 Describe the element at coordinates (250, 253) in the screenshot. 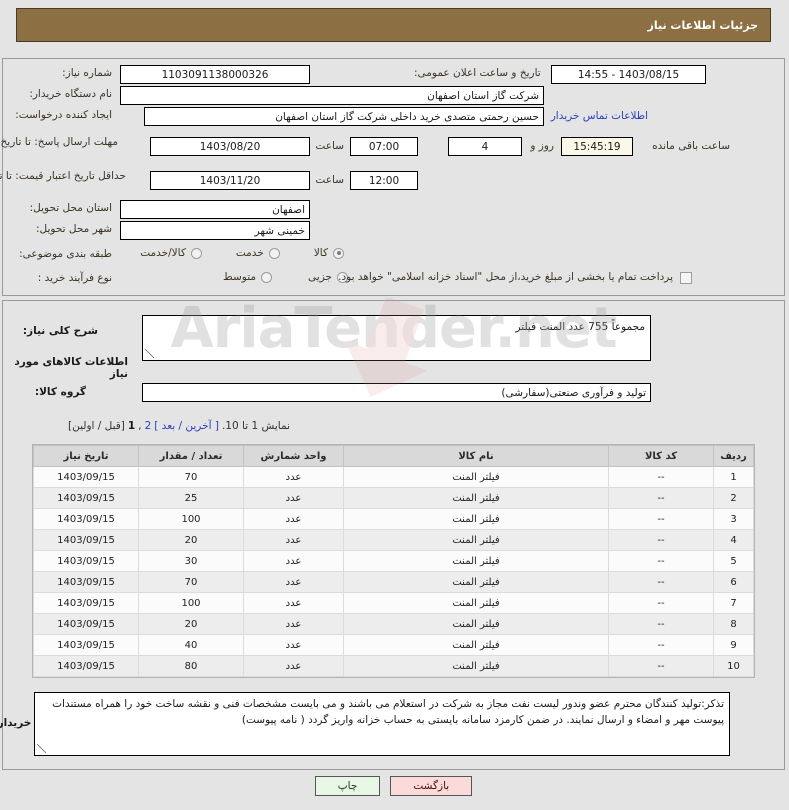

I see `radio-label: خدمت` at that location.